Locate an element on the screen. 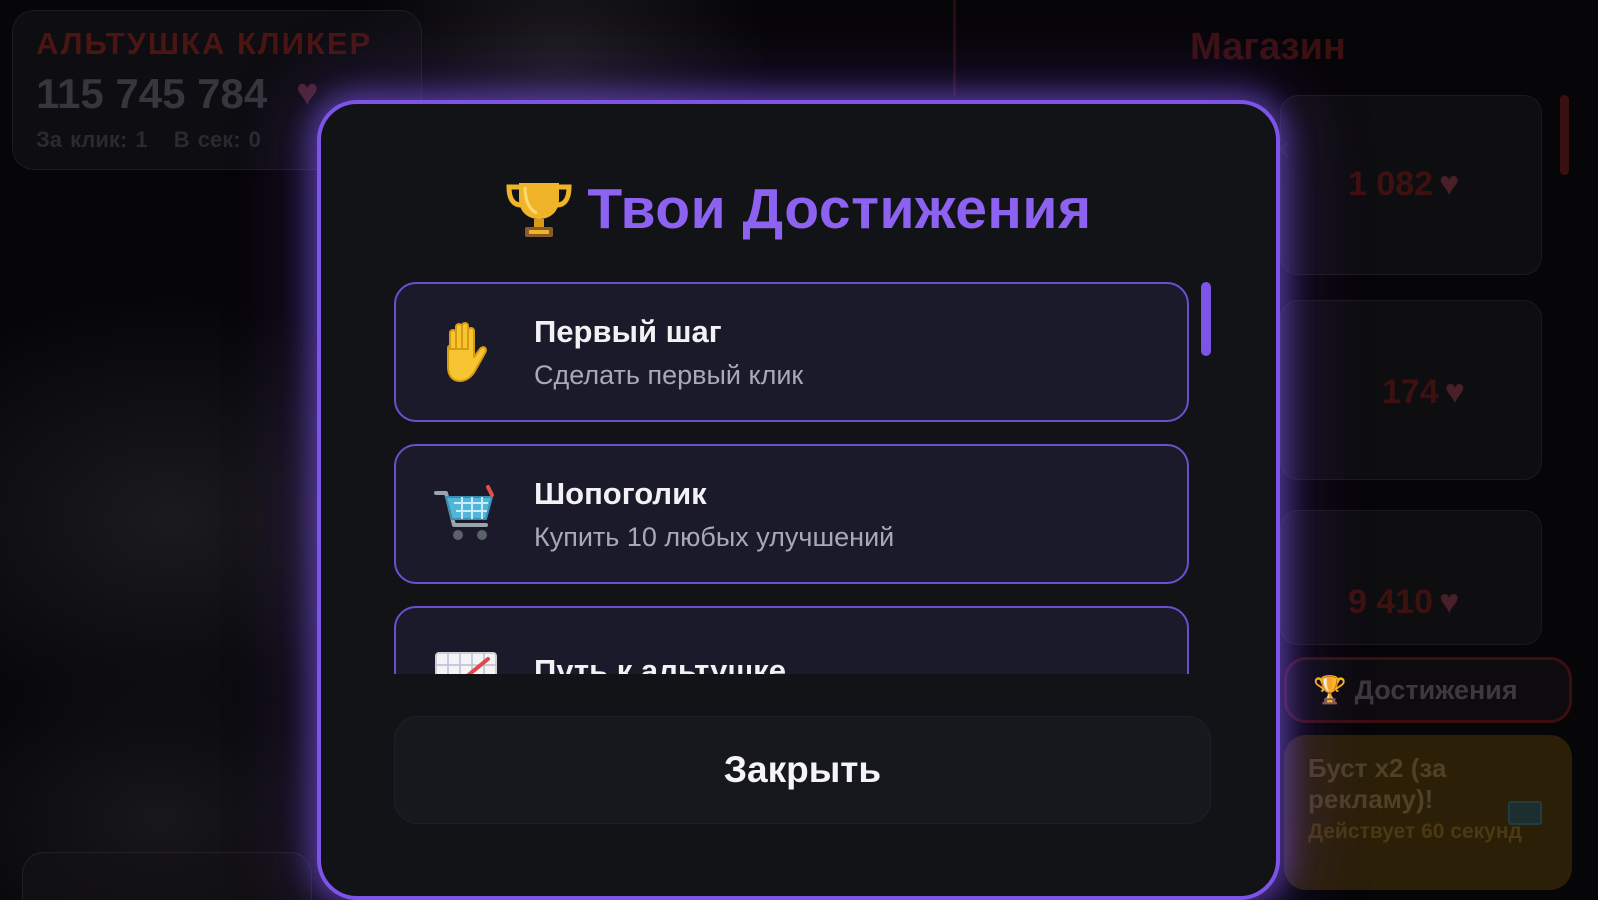 Image resolution: width=1598 pixels, height=900 pixels. shop-scrollbar is located at coordinates (1564, 135).